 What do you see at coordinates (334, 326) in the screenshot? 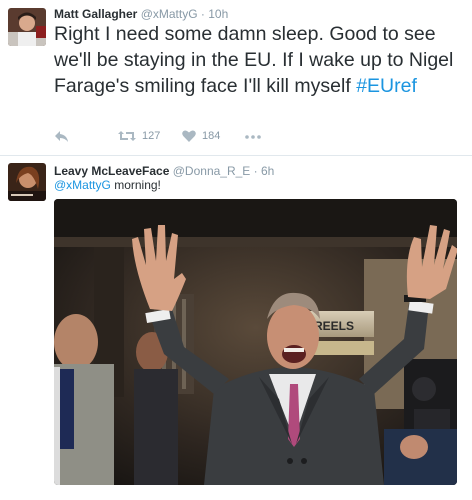
I see `photo-sign-text: REELS` at bounding box center [334, 326].